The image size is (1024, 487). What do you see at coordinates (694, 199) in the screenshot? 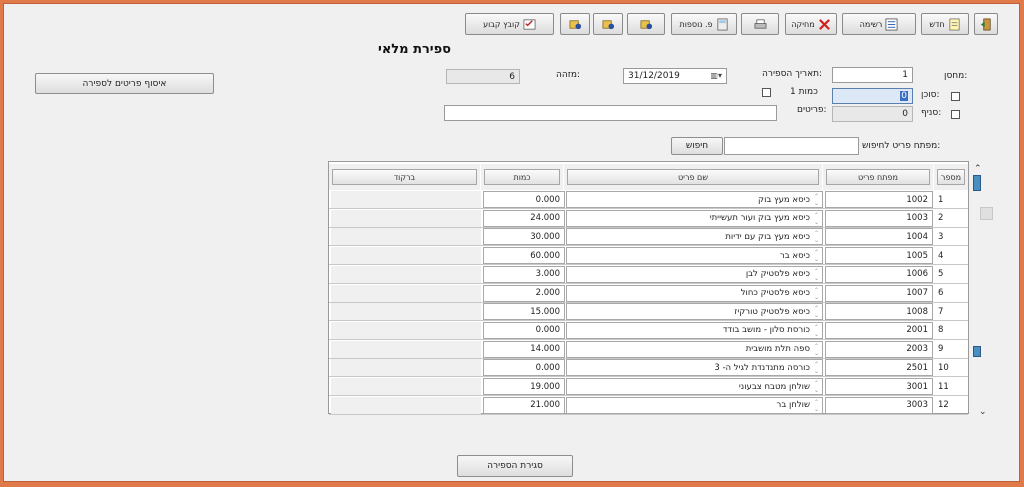
I see `item-name-cell: כיסא מעץ בוק ⌃ ⌄` at bounding box center [694, 199].